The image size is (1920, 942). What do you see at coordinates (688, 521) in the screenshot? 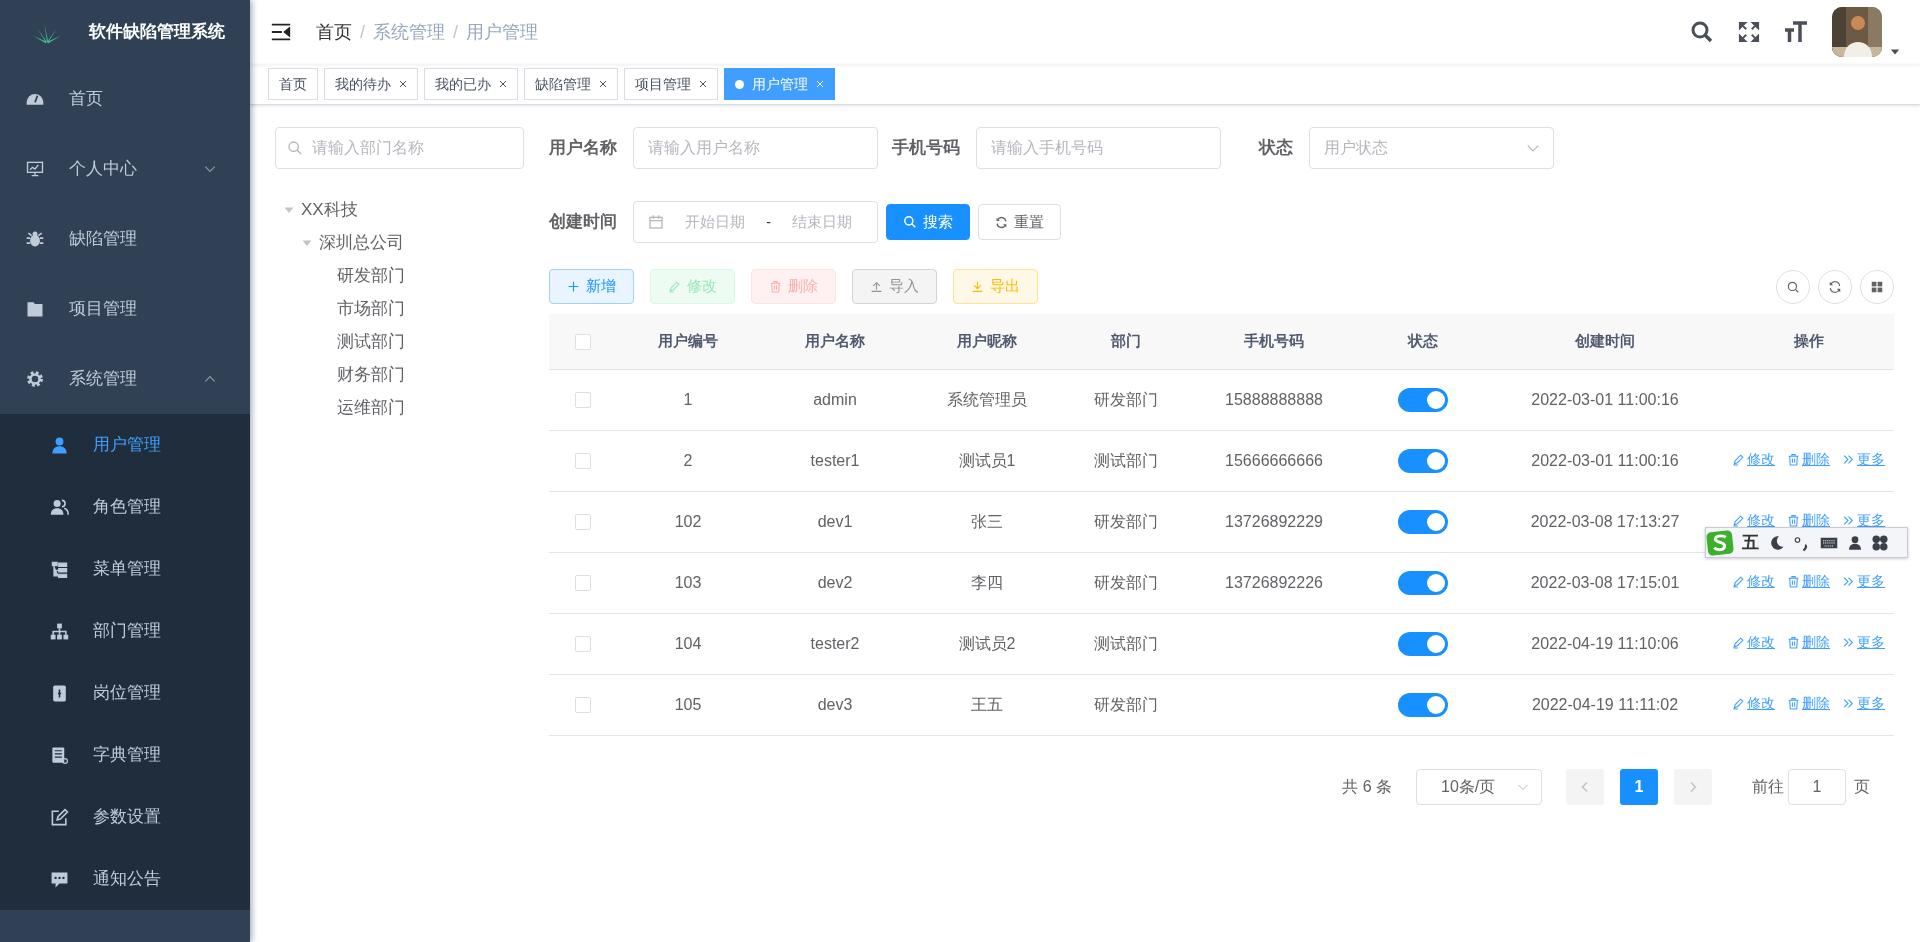
I see `table-cell: 102` at bounding box center [688, 521].